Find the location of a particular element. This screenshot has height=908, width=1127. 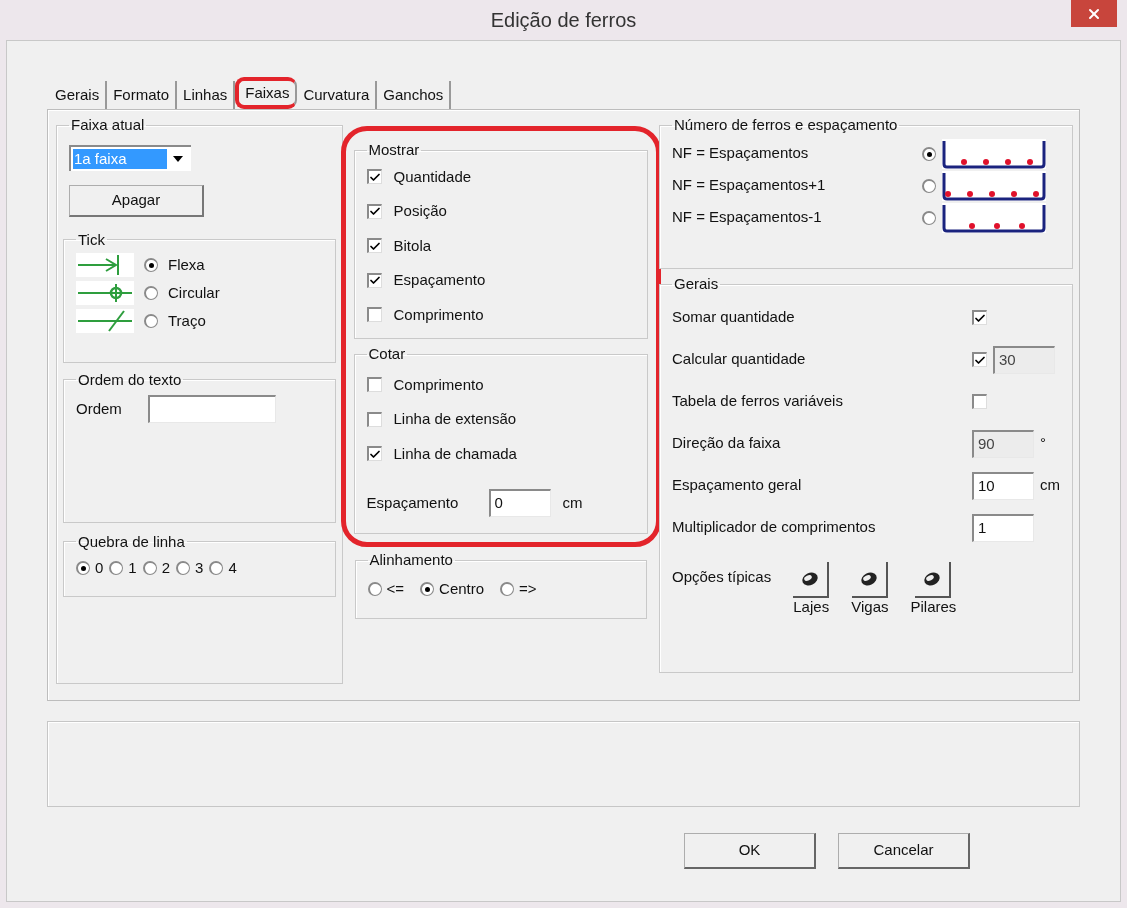

setting-label: Direção da faixa is located at coordinates (727, 443).